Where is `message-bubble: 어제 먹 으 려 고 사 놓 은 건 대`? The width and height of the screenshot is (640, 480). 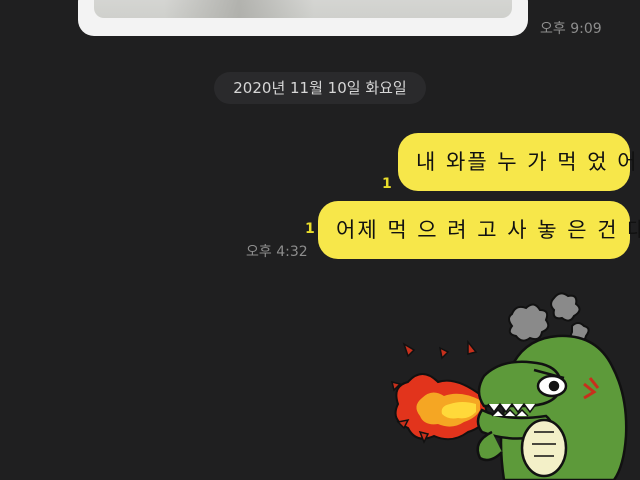 message-bubble: 어제 먹 으 려 고 사 놓 은 건 대 is located at coordinates (479, 230).